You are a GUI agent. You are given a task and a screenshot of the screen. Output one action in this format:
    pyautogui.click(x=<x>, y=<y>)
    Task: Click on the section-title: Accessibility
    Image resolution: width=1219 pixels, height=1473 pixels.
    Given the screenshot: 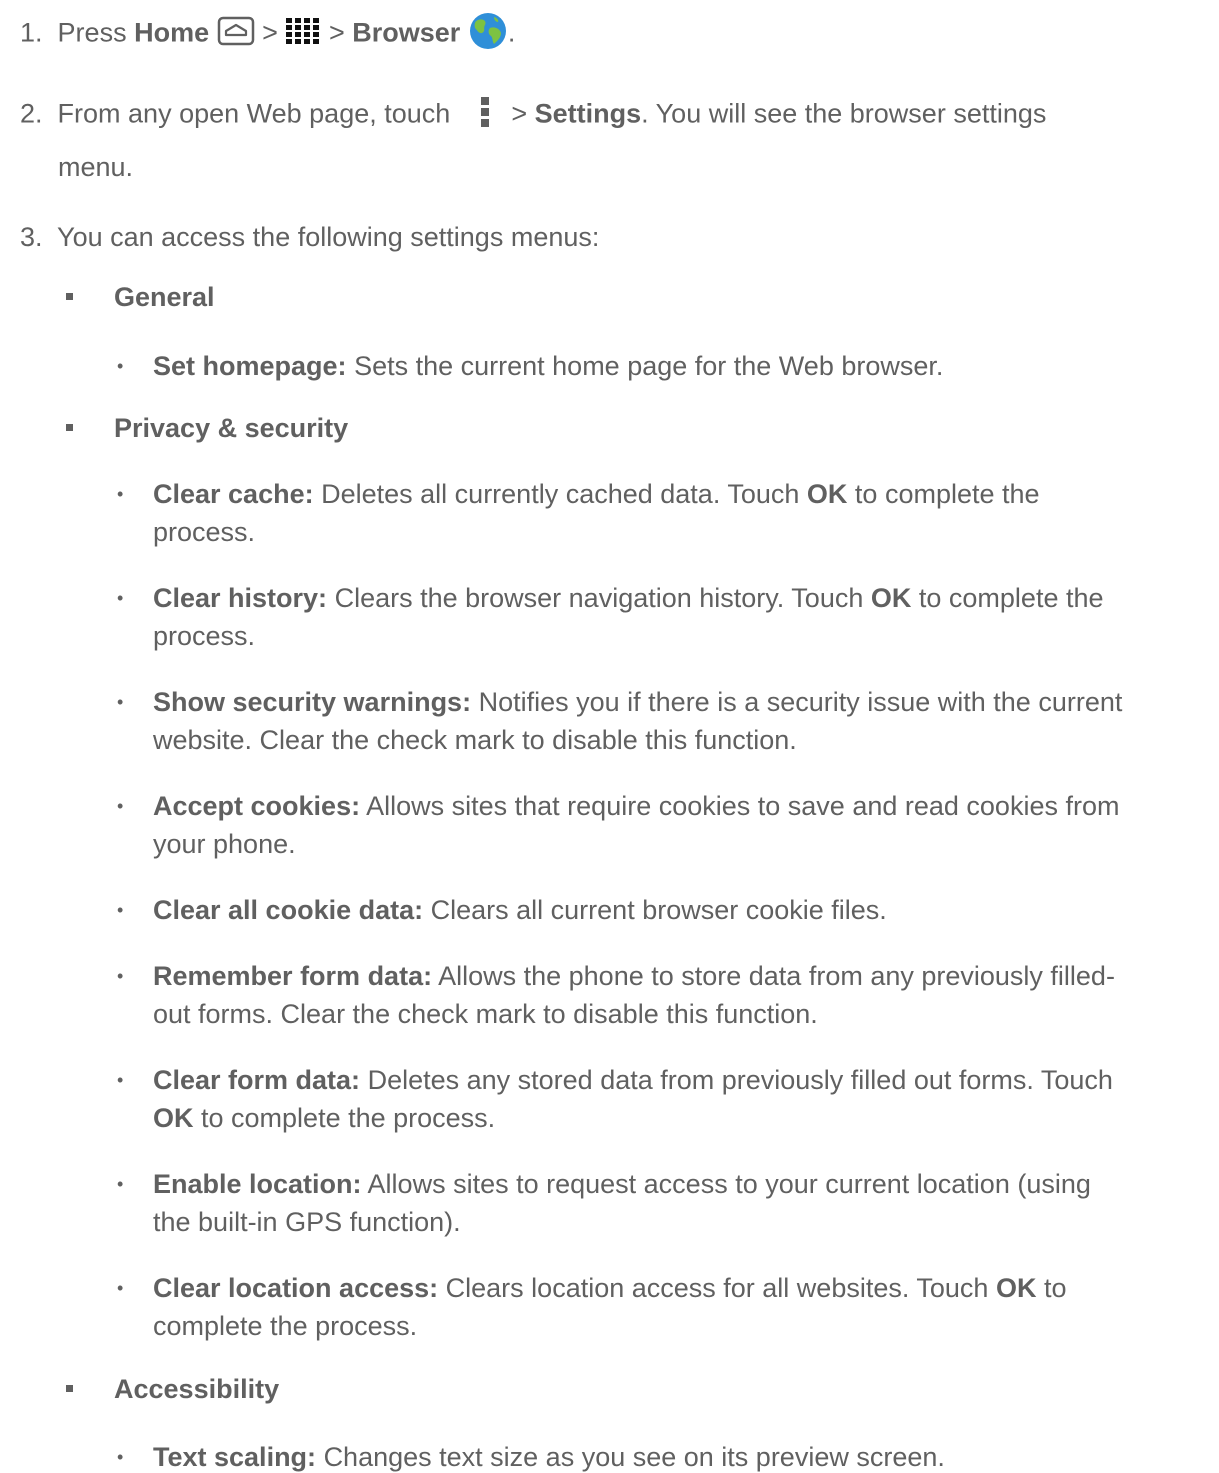 What is the action you would take?
    pyautogui.click(x=197, y=1389)
    